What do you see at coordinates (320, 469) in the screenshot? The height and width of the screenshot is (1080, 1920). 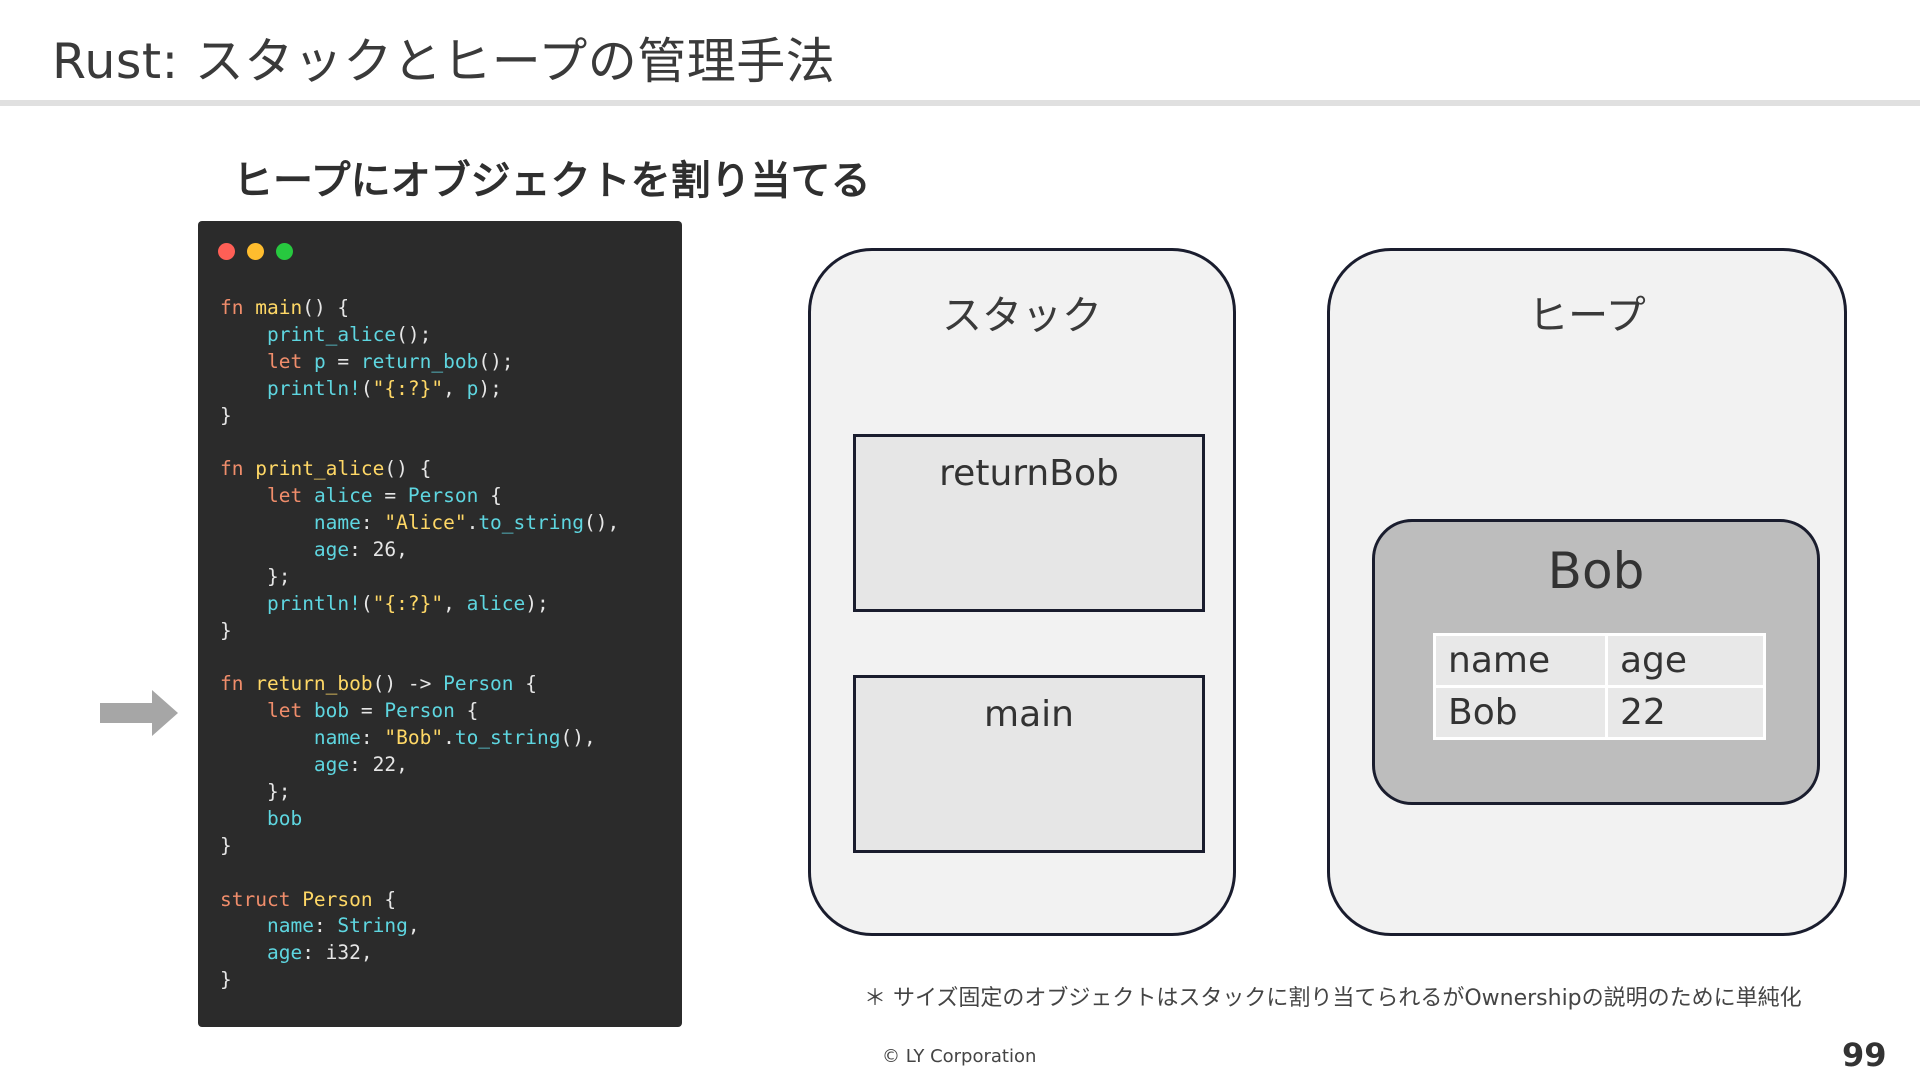 I see `code-token: print_alice` at bounding box center [320, 469].